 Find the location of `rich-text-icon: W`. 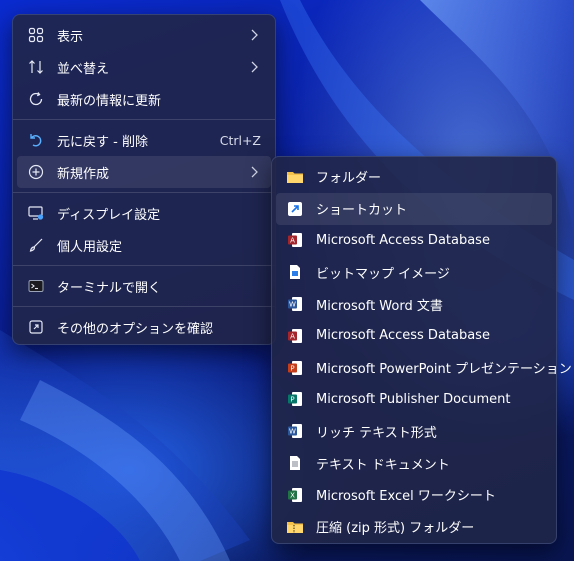

rich-text-icon: W is located at coordinates (295, 431).